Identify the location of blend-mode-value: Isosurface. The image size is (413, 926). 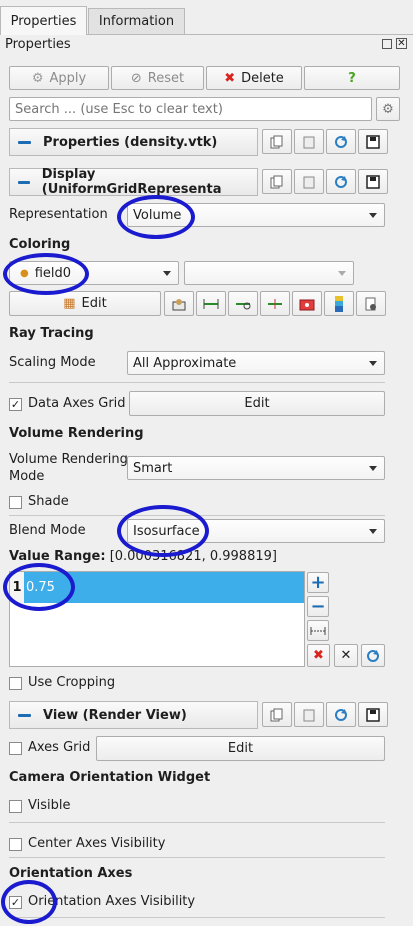
(166, 531).